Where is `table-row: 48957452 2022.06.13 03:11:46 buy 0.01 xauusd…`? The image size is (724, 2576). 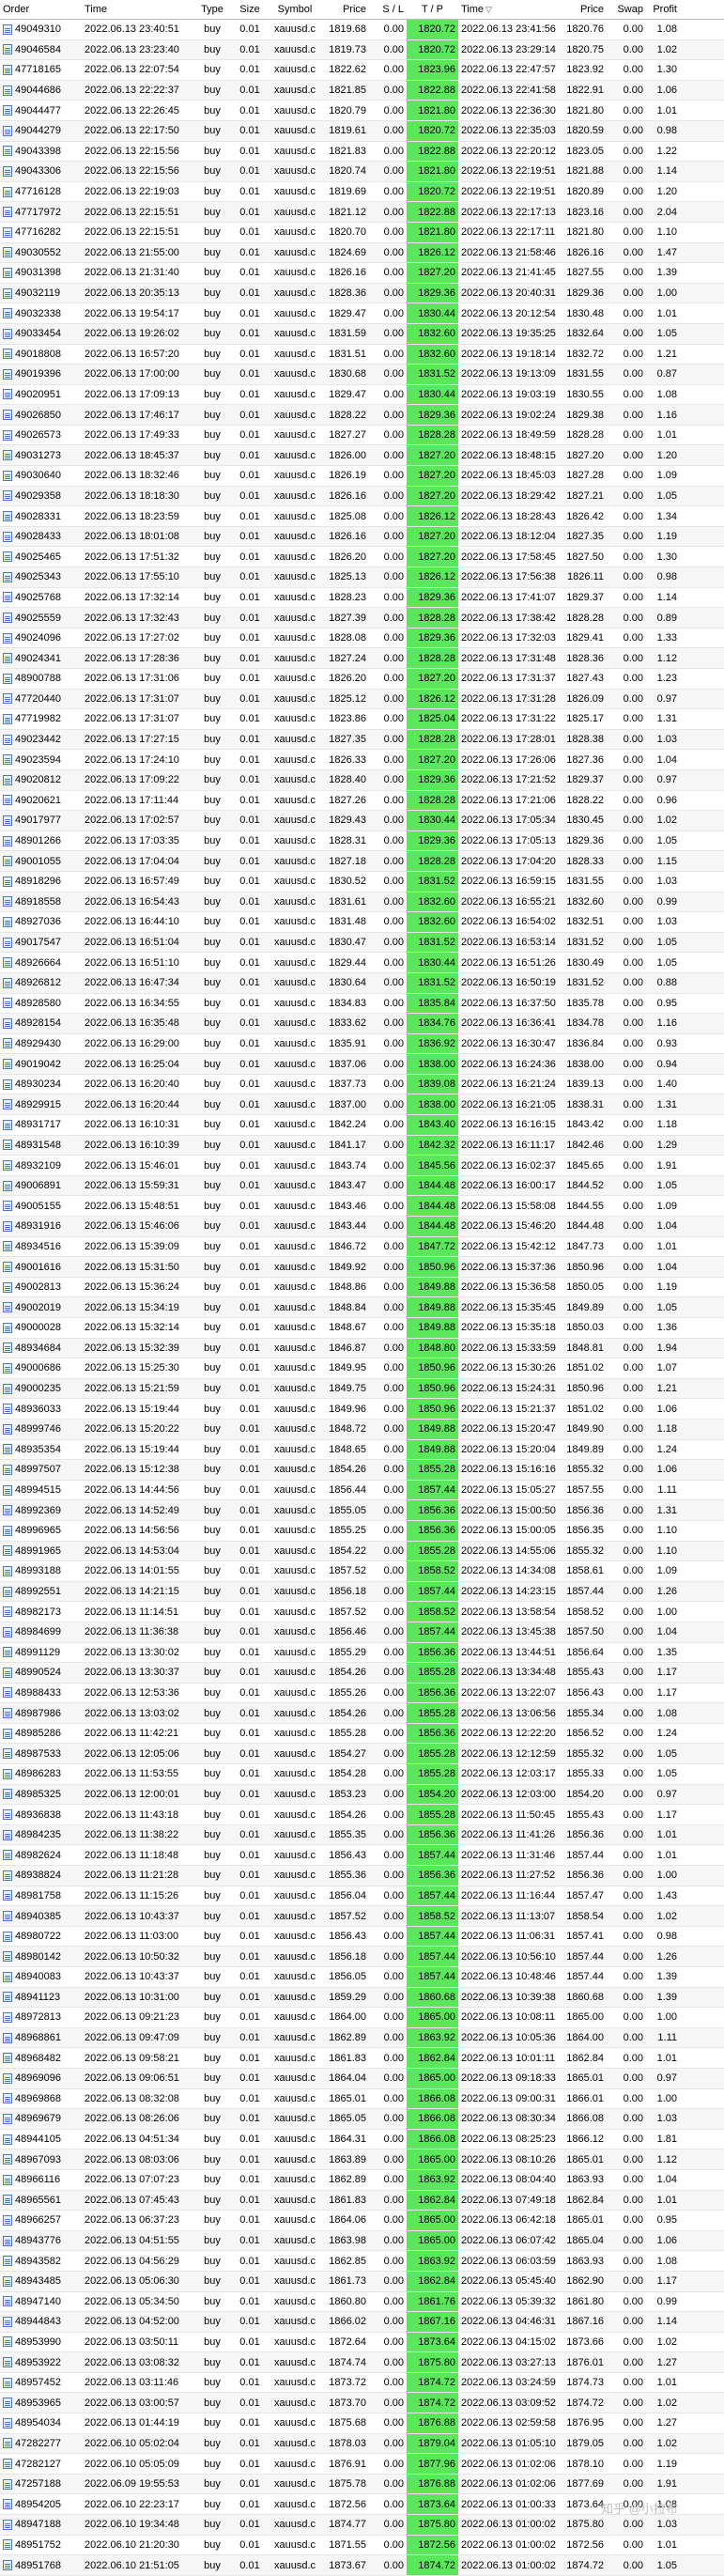
table-row: 48957452 2022.06.13 03:11:46 buy 0.01 xauusd… is located at coordinates (362, 2383).